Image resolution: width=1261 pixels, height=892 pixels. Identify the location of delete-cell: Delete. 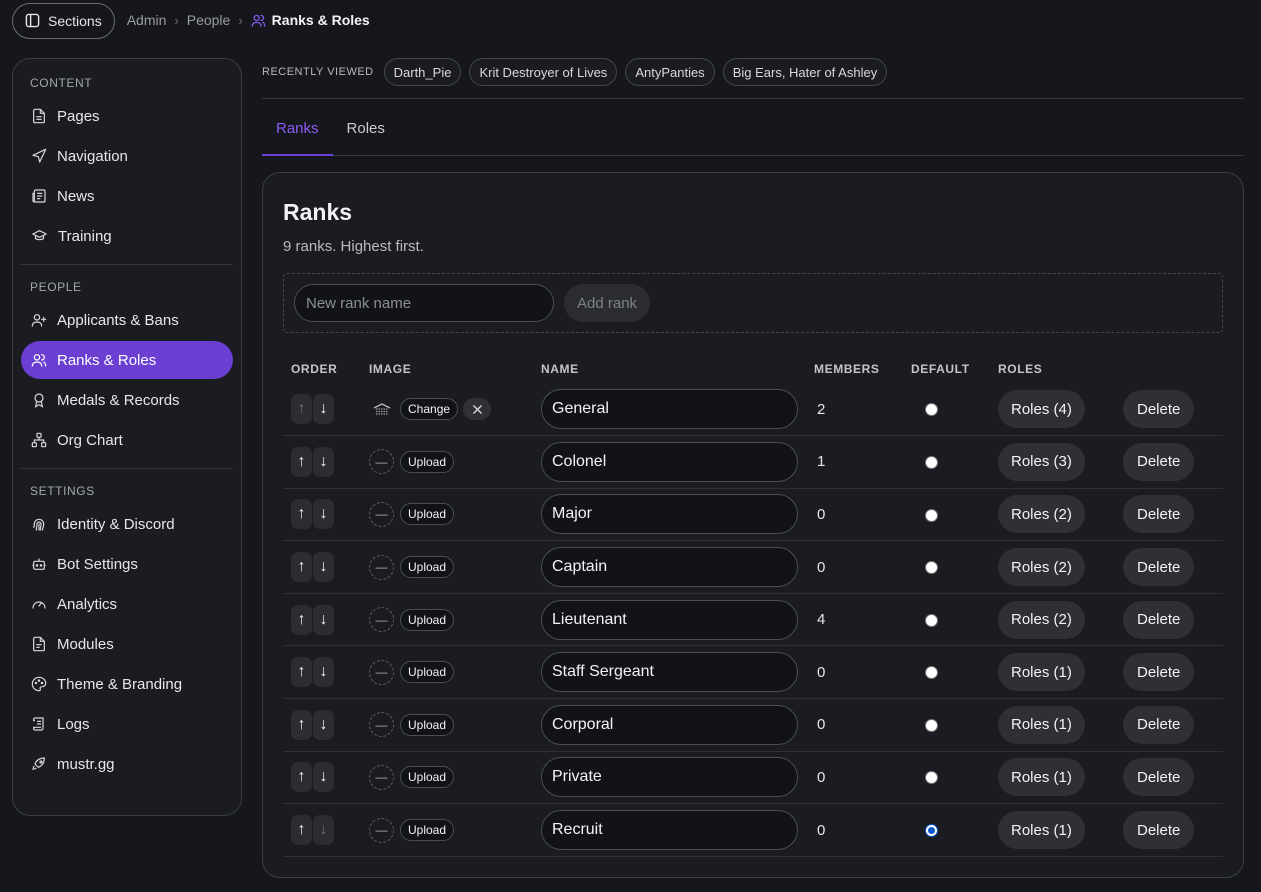
(1169, 567).